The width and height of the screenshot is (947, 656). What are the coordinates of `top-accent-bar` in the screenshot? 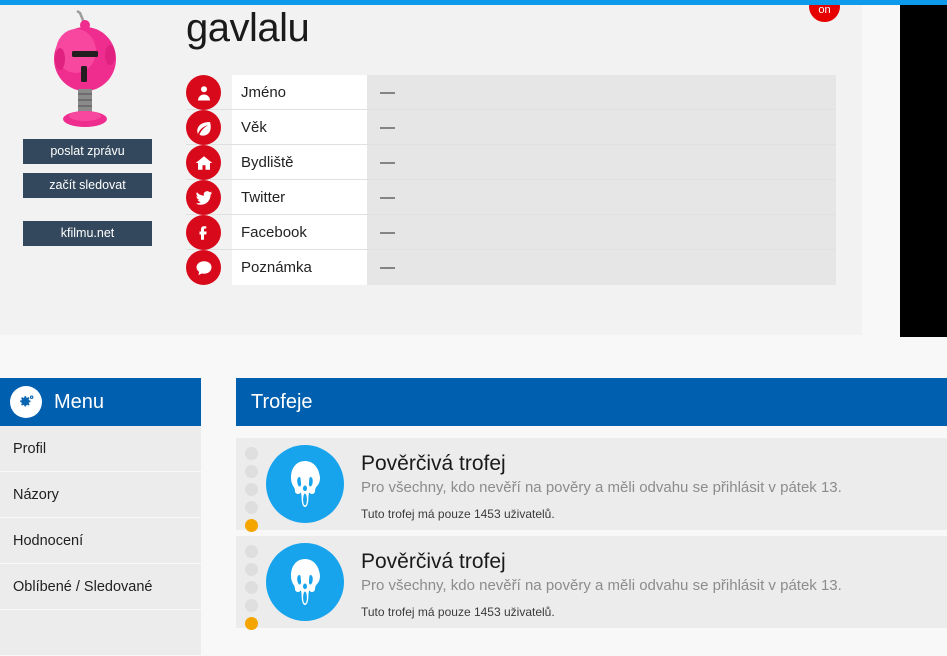 It's located at (473, 2).